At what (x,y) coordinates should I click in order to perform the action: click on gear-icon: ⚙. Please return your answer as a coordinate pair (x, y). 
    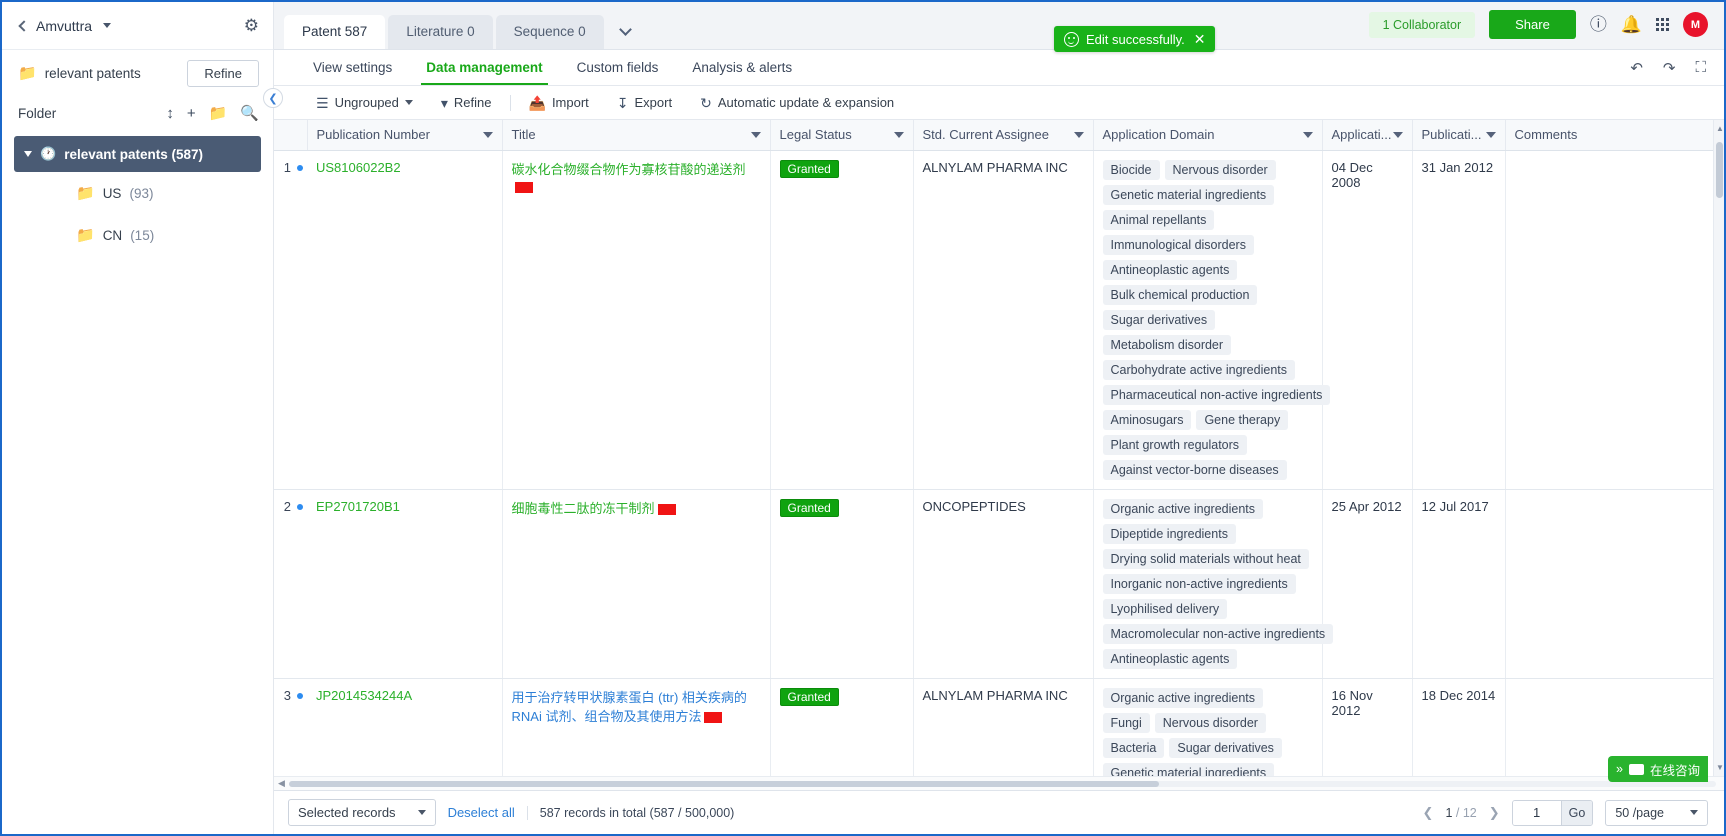
    Looking at the image, I should click on (251, 25).